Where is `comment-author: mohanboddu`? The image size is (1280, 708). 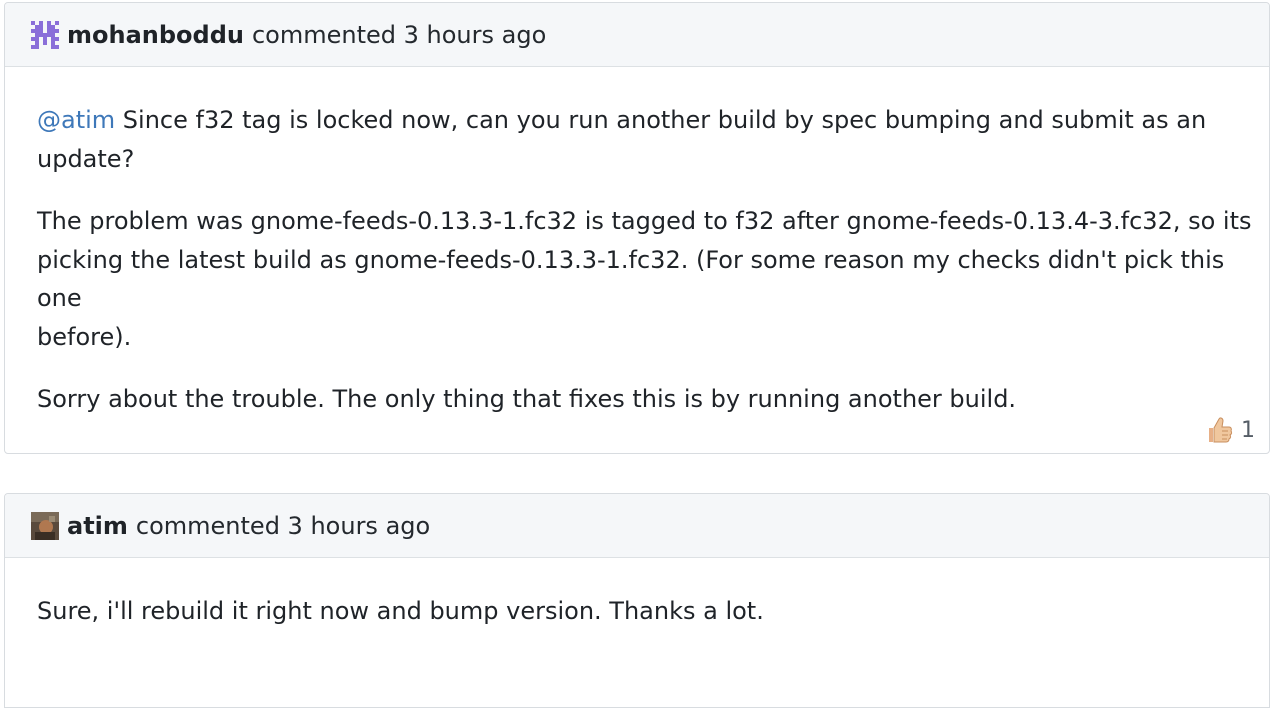 comment-author: mohanboddu is located at coordinates (155, 35).